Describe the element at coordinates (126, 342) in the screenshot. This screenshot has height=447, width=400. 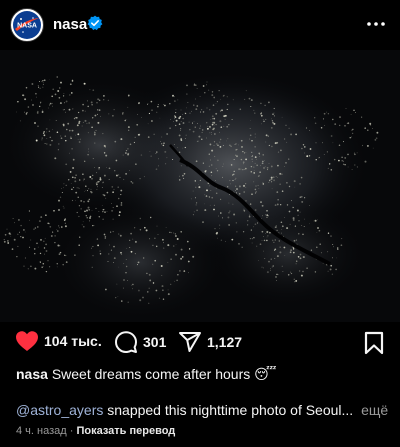
I see `comment-icon` at that location.